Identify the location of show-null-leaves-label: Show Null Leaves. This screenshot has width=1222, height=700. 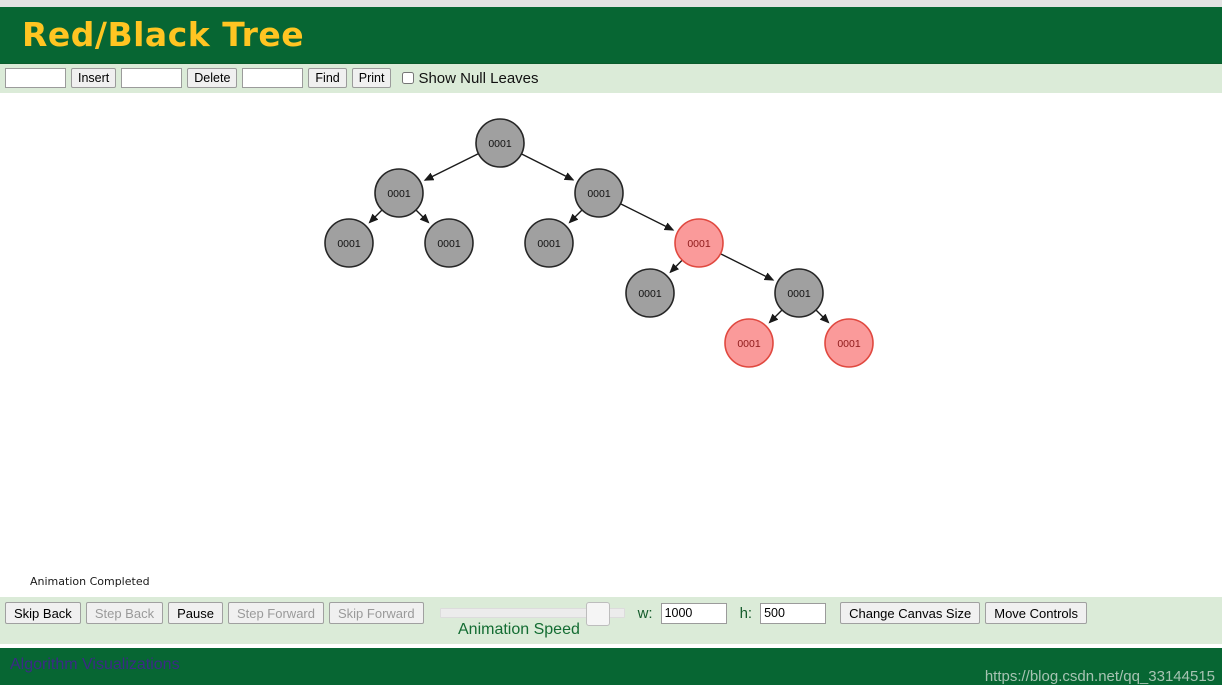
(478, 78).